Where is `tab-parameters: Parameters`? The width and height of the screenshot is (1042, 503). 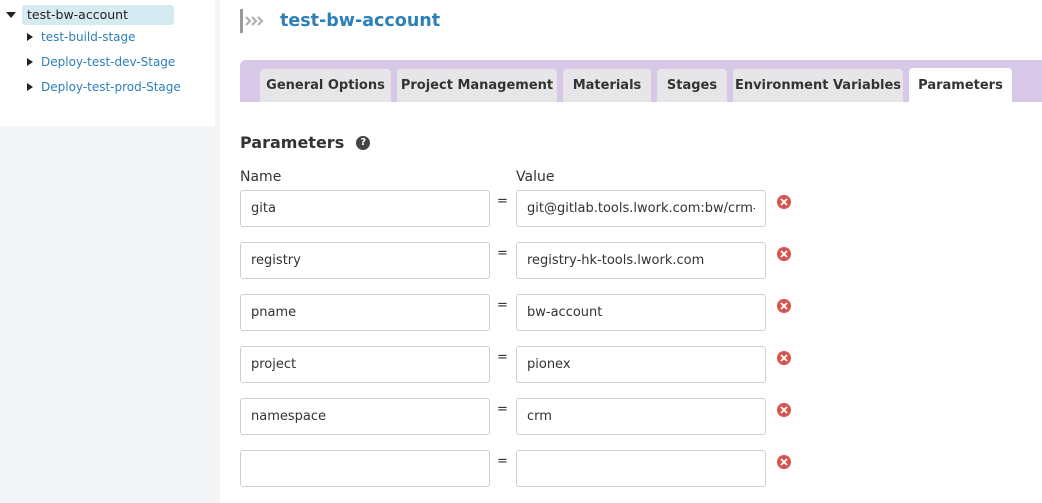 tab-parameters: Parameters is located at coordinates (960, 85).